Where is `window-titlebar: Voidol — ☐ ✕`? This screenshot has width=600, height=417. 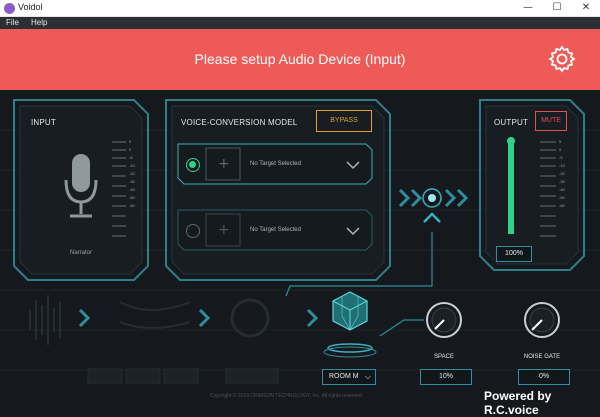 window-titlebar: Voidol — ☐ ✕ is located at coordinates (300, 8).